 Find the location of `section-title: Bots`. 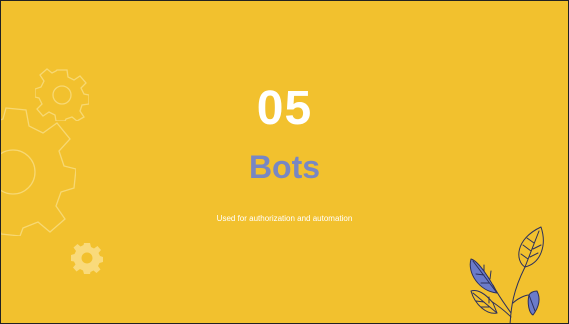

section-title: Bots is located at coordinates (284, 167).